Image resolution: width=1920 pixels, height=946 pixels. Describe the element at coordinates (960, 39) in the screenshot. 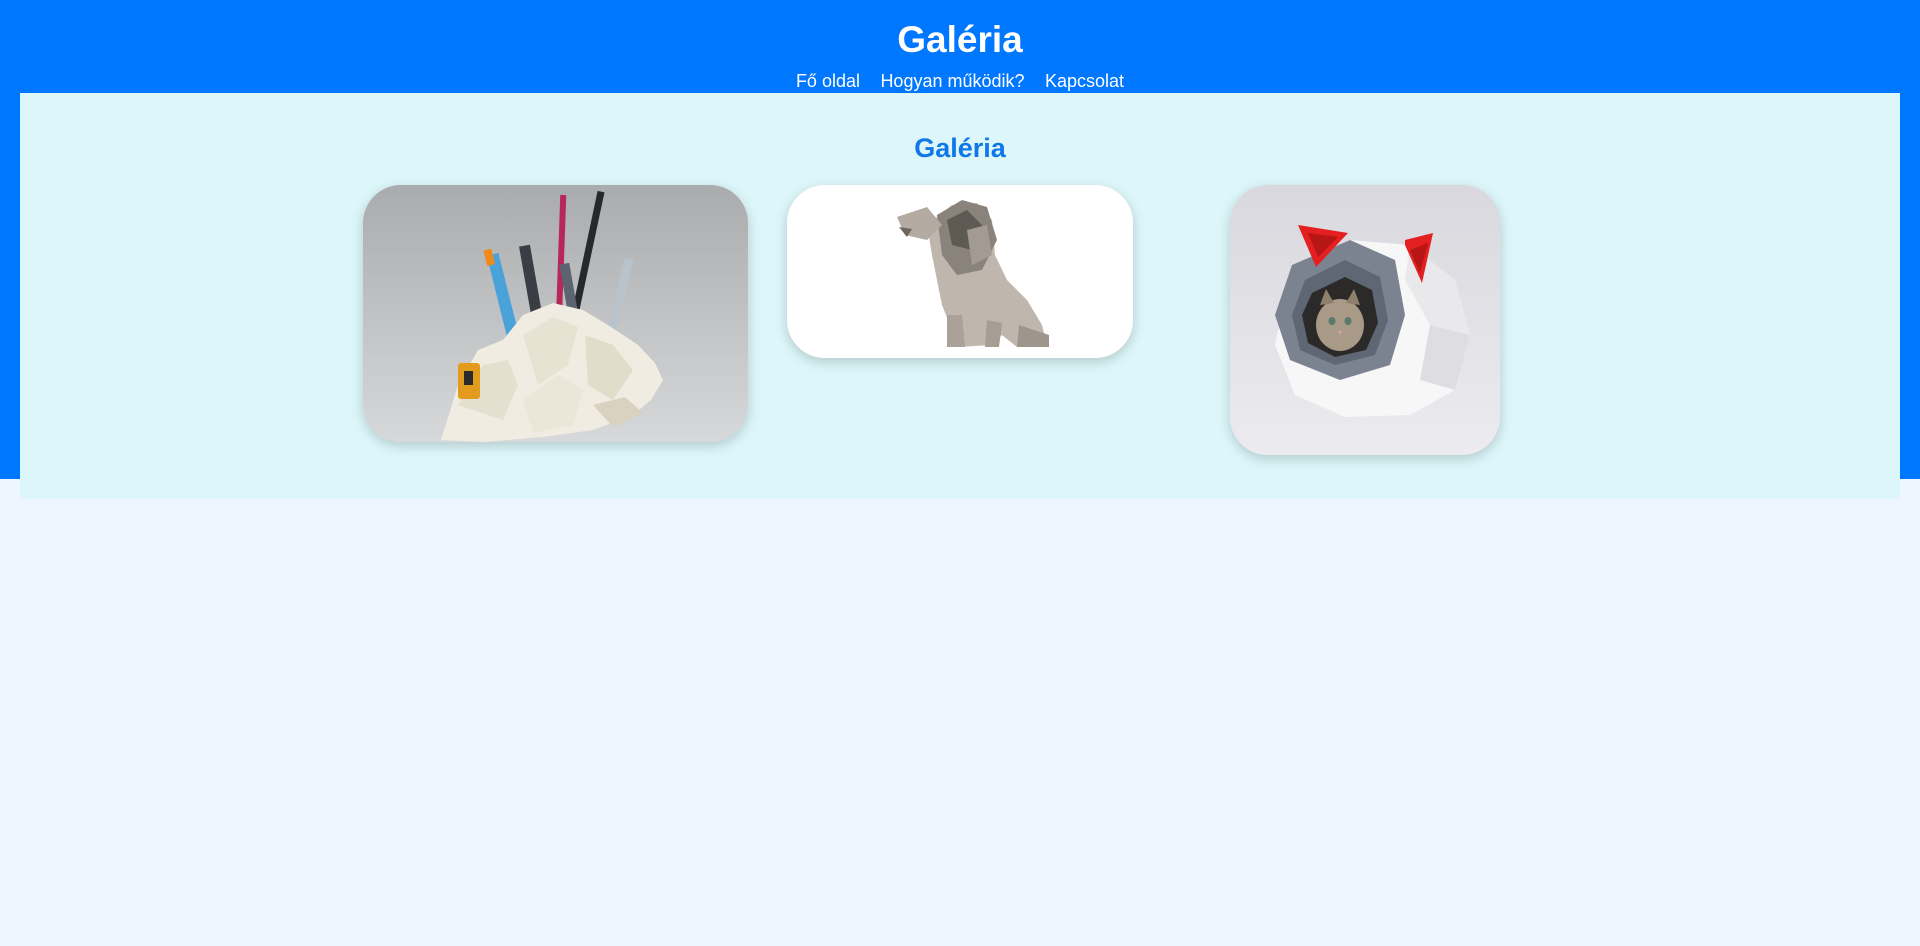

I see `site-title: Galéria` at that location.